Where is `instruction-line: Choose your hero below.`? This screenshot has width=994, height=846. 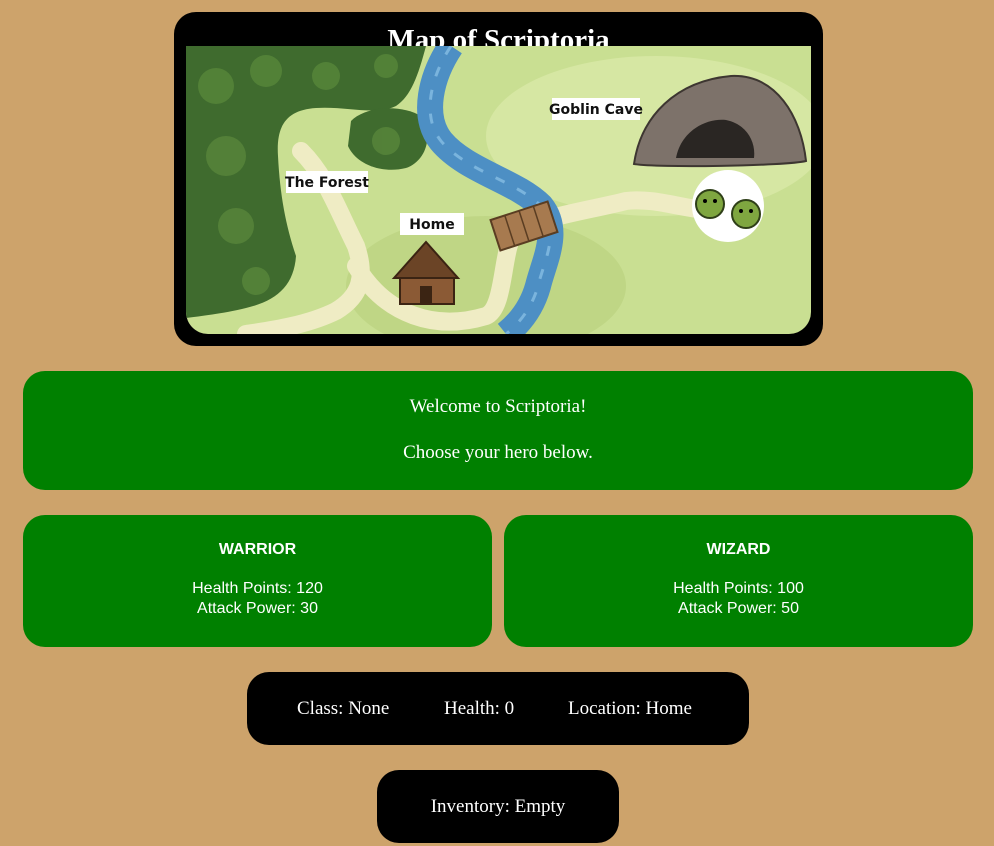
instruction-line: Choose your hero below. is located at coordinates (498, 452).